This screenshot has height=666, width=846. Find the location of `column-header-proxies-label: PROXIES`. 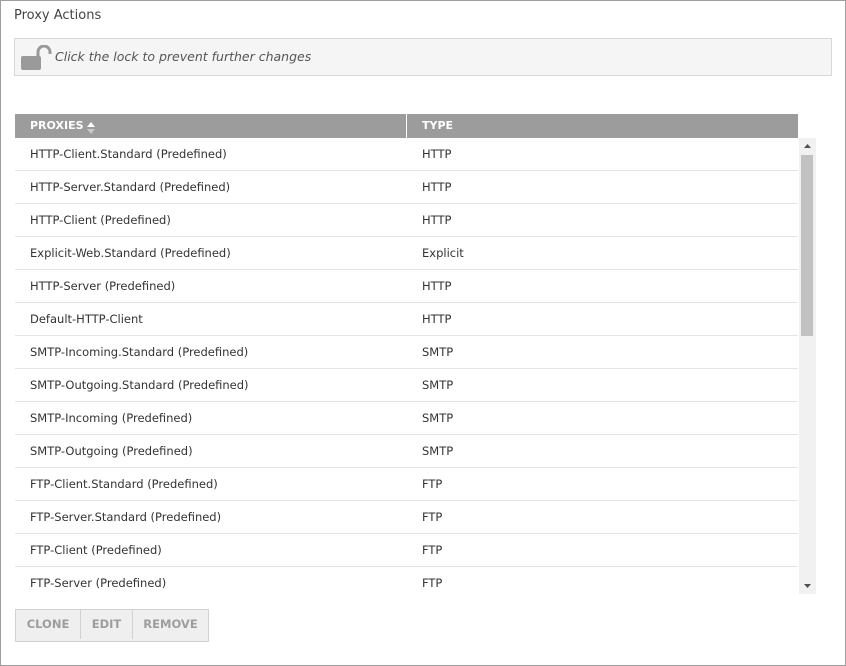

column-header-proxies-label: PROXIES is located at coordinates (57, 125).